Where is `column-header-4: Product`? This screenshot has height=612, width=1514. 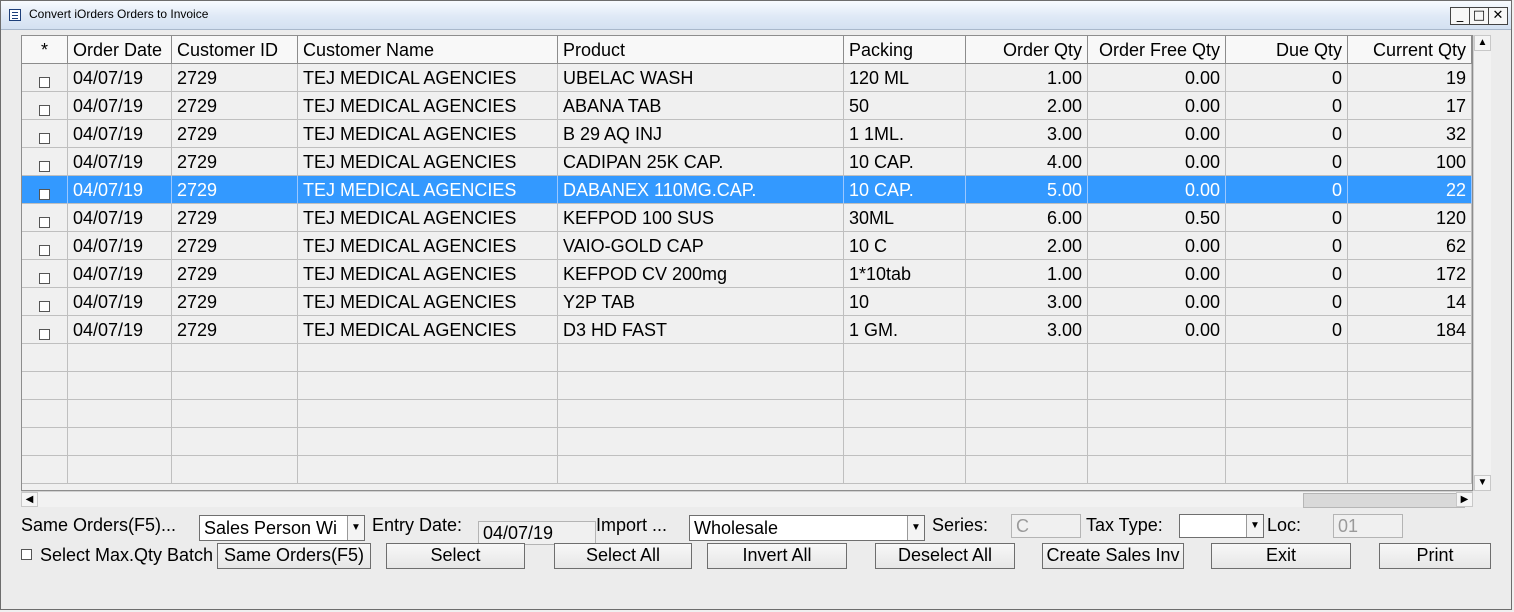
column-header-4: Product is located at coordinates (701, 50).